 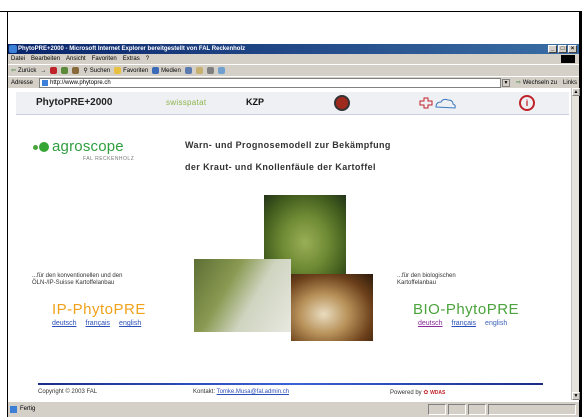 What do you see at coordinates (204, 392) in the screenshot?
I see `contact-label: Kontakt:` at bounding box center [204, 392].